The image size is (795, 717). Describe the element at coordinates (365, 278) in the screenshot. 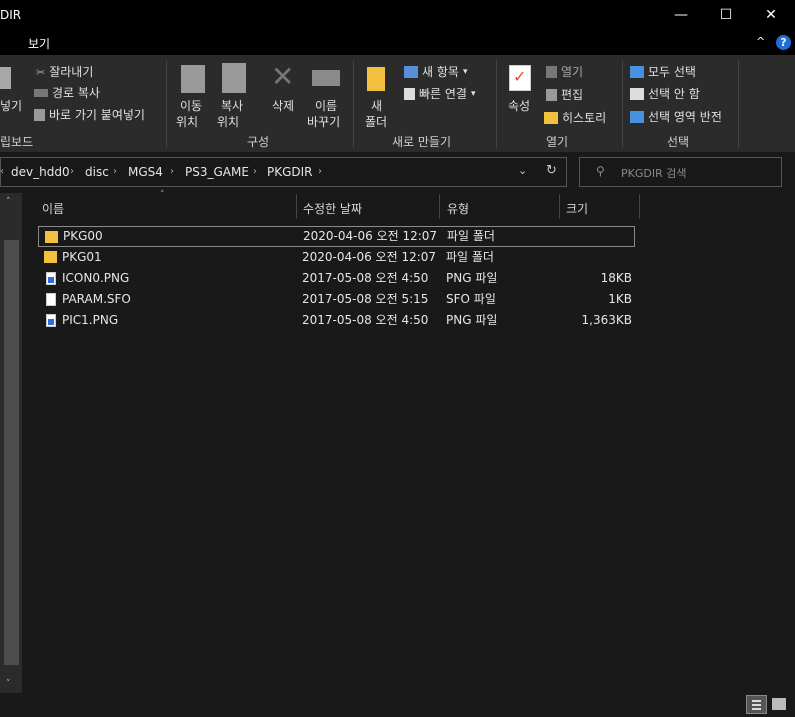

I see `file-modified: 2017-05-08 오전 4:50` at that location.